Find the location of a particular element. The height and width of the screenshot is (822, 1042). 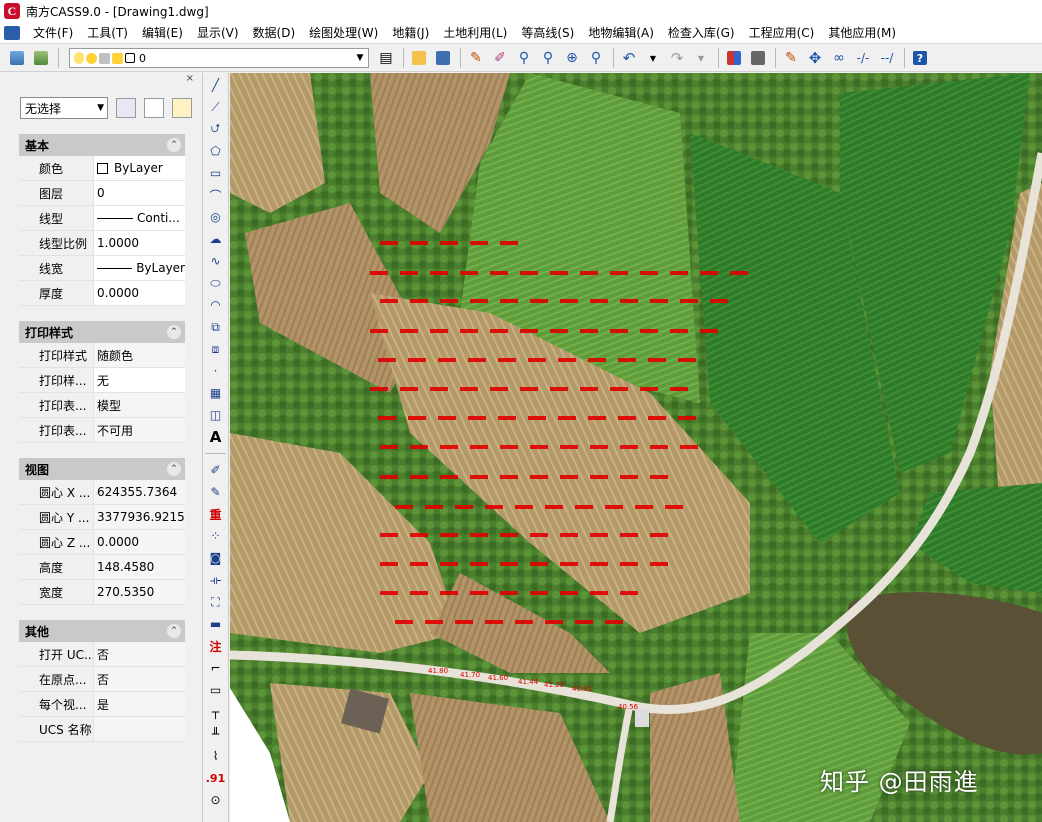

toggle-pickadd-icon is located at coordinates (126, 108).